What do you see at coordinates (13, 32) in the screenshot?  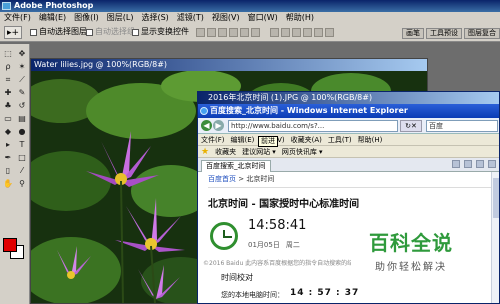 I see `move-tool-icon: ▸+` at bounding box center [13, 32].